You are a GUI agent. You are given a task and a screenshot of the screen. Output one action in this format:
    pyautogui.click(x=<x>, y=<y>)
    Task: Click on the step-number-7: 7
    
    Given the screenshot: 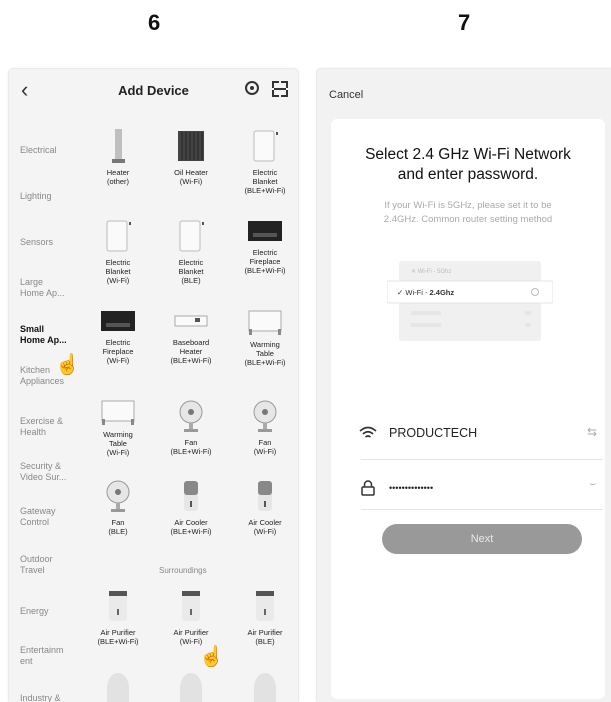 What is the action you would take?
    pyautogui.click(x=464, y=22)
    